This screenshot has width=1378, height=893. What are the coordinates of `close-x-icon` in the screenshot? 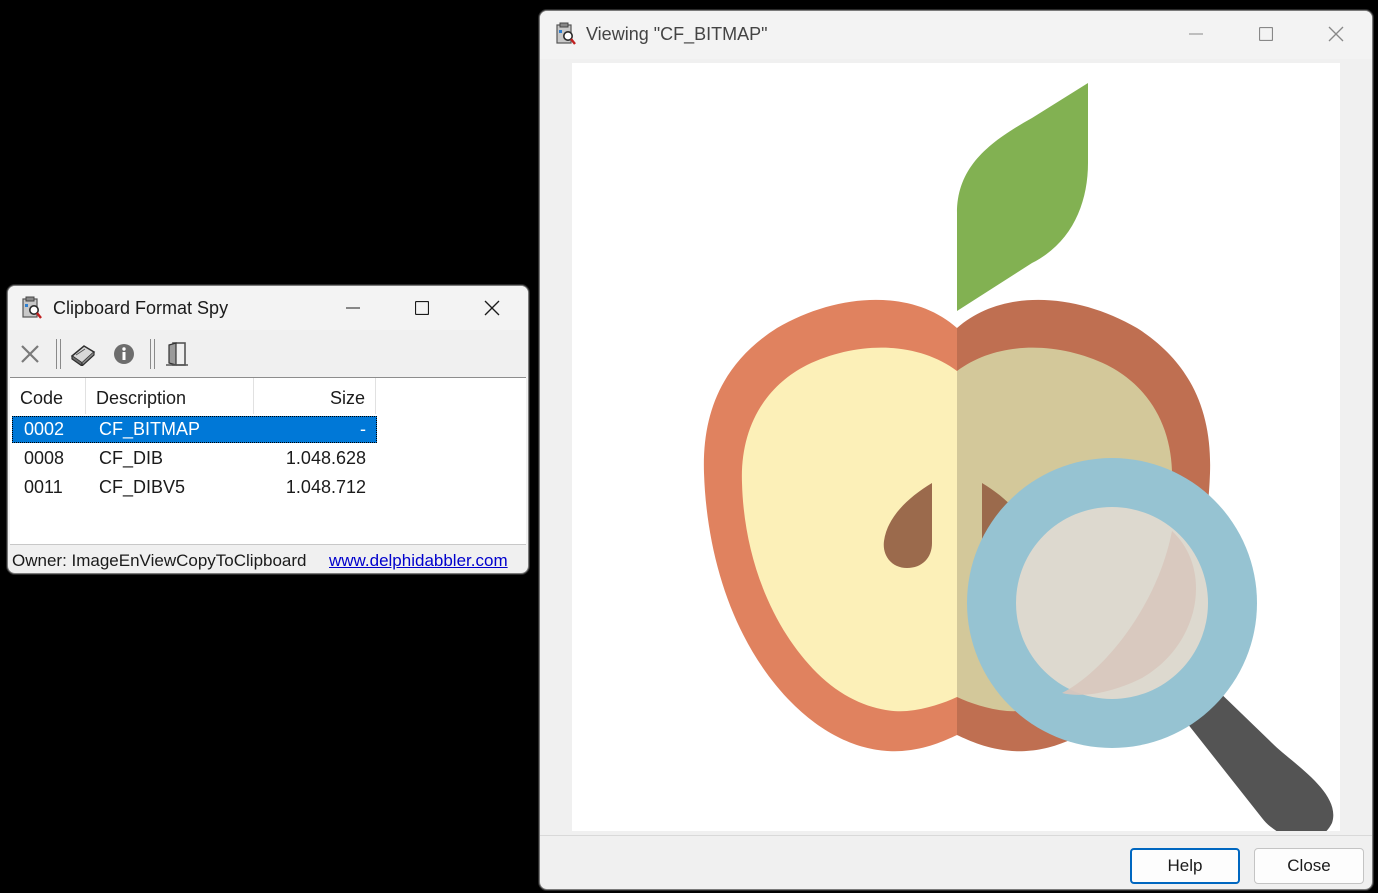 It's located at (30, 354).